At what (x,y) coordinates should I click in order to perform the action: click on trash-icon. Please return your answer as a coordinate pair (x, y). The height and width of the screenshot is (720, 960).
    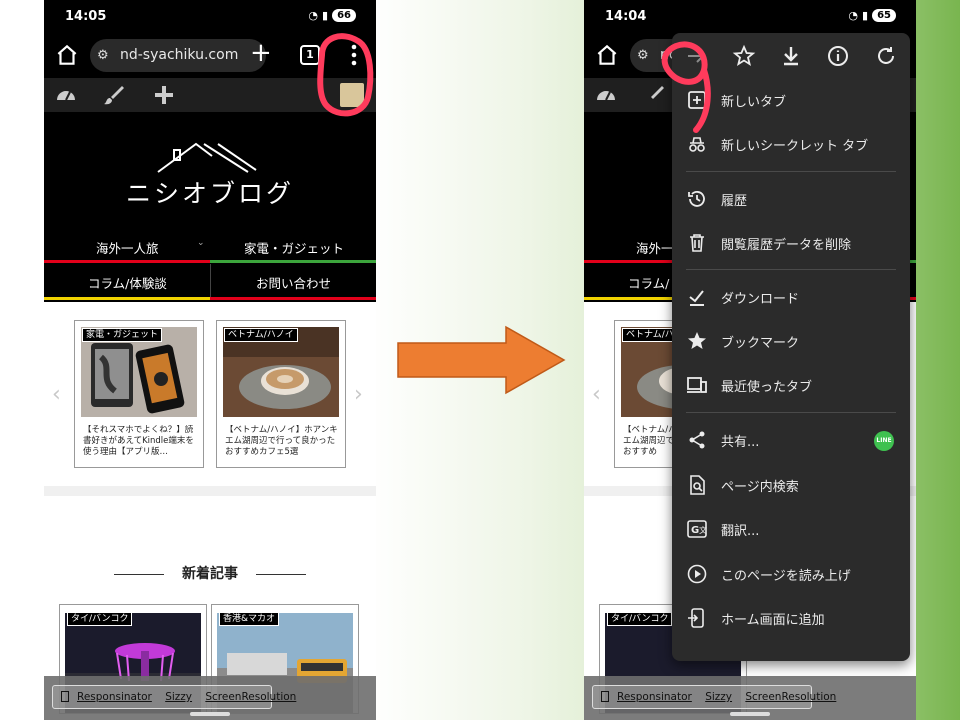
    Looking at the image, I should click on (697, 243).